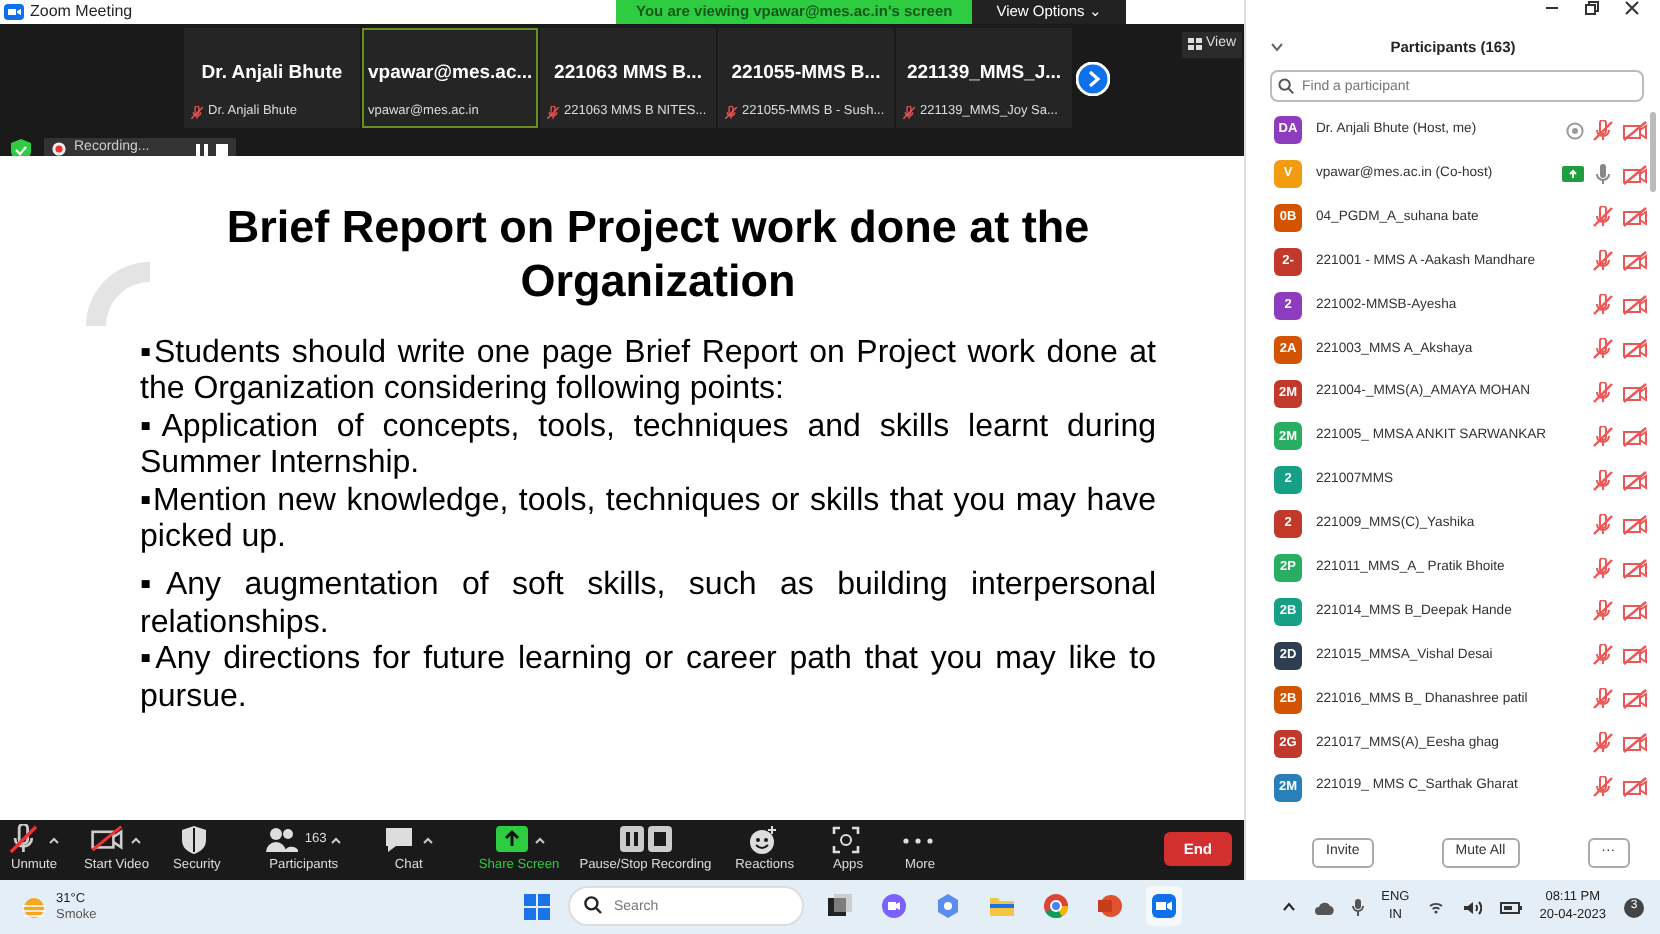 The height and width of the screenshot is (934, 1660). I want to click on slide-title: Brief Report on Project work done at the Organization, so click(658, 254).